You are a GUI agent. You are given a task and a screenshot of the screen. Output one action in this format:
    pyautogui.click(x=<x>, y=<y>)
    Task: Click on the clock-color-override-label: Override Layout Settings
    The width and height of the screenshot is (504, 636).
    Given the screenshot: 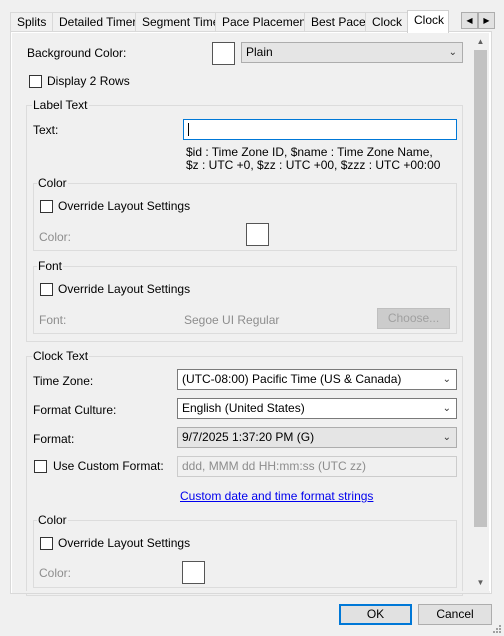 What is the action you would take?
    pyautogui.click(x=124, y=543)
    